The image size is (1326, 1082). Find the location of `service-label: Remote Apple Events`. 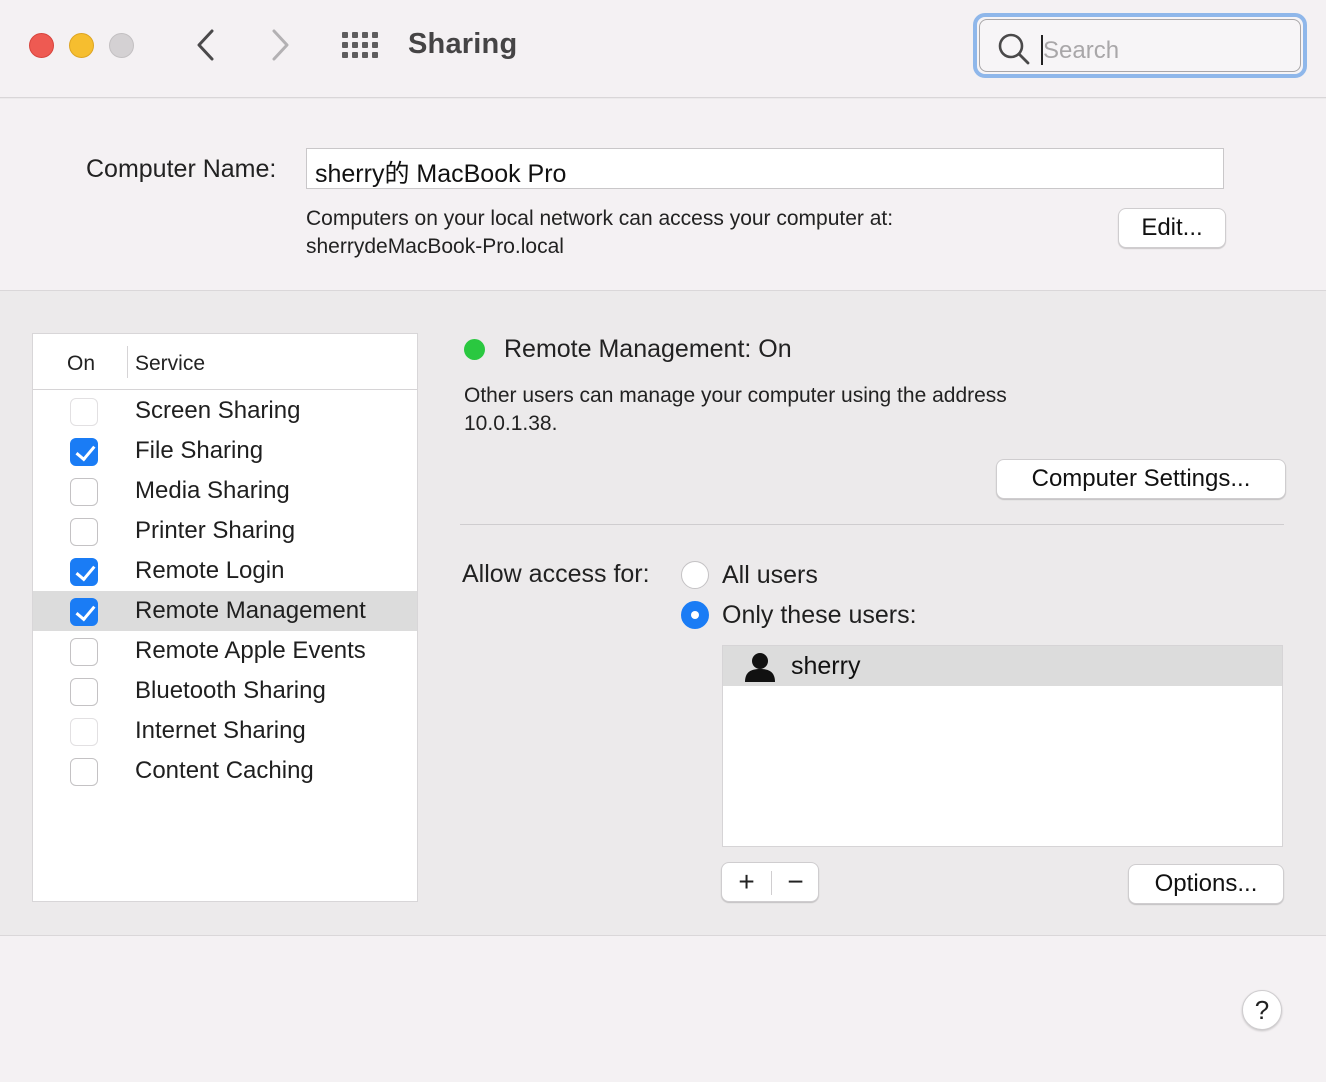

service-label: Remote Apple Events is located at coordinates (250, 650).